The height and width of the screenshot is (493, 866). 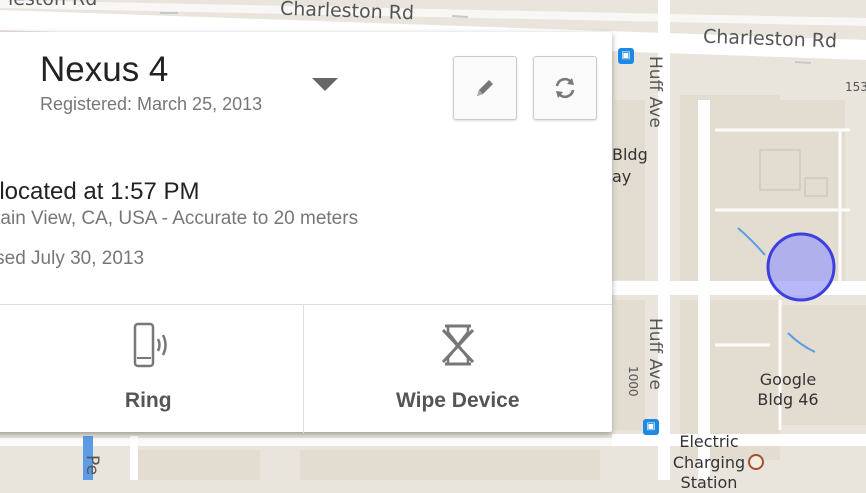 I want to click on edit-button, so click(x=485, y=88).